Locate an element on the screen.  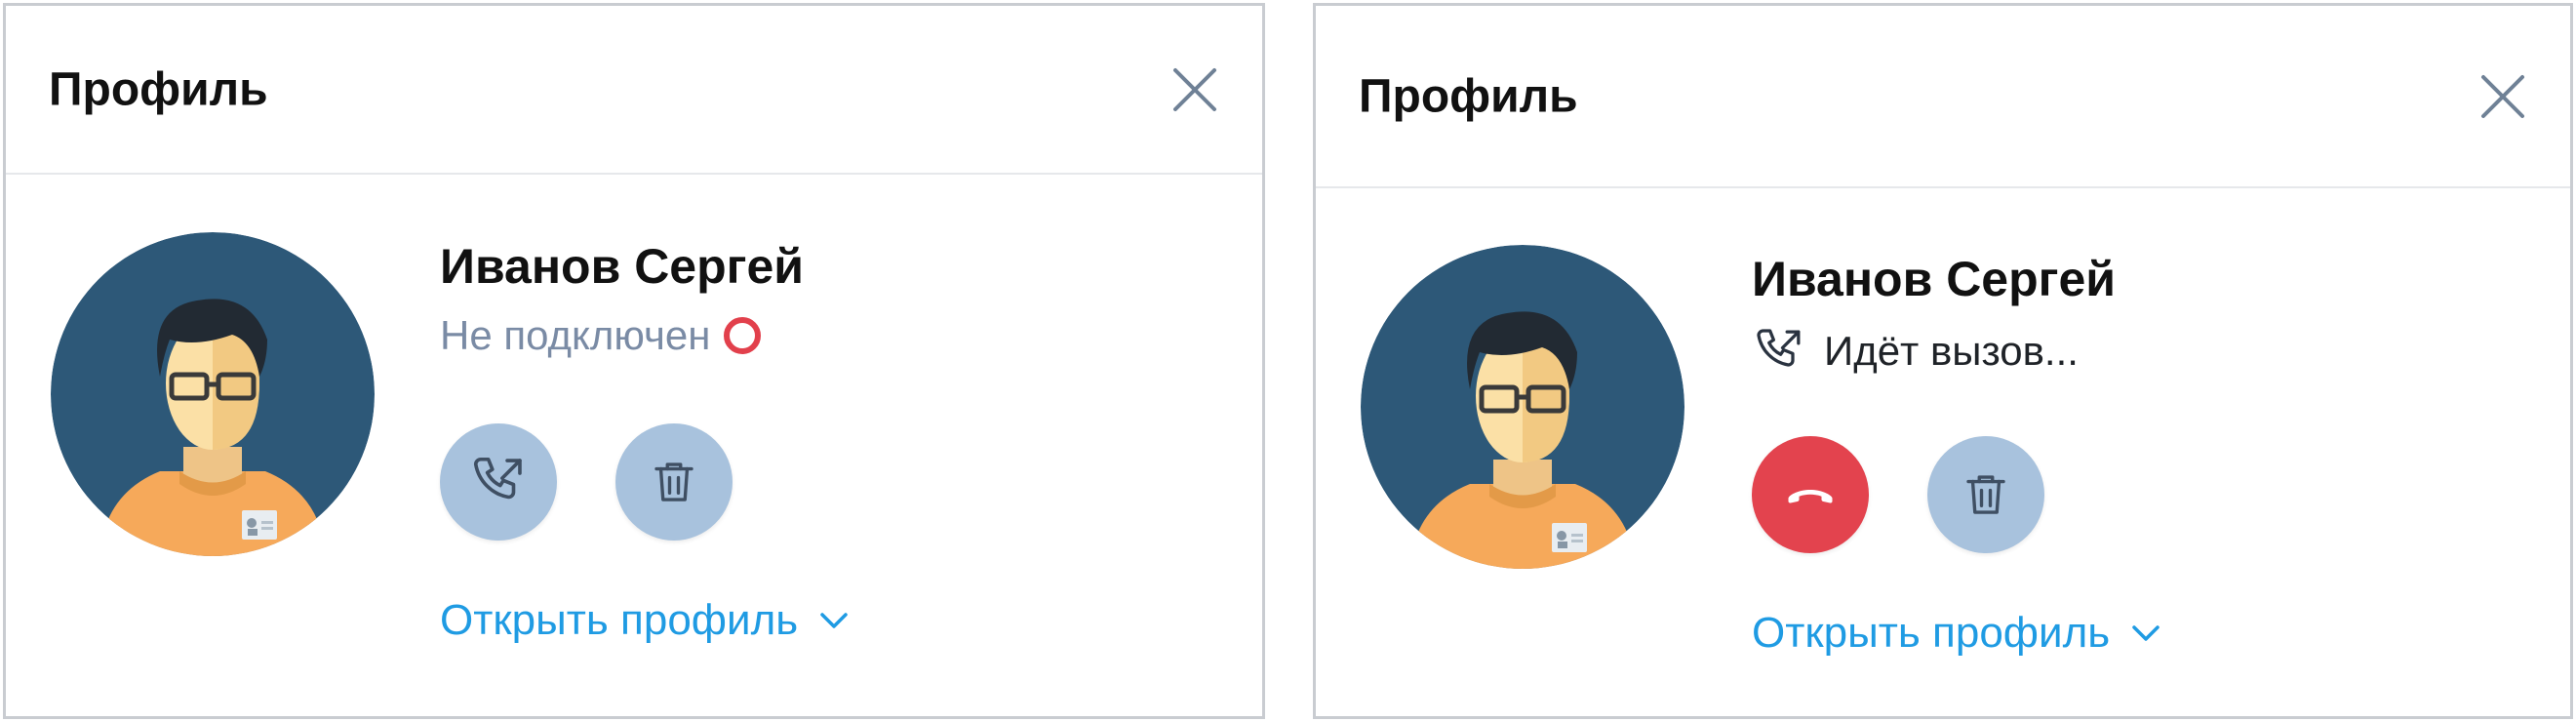
status-line: Не подключен is located at coordinates (601, 335).